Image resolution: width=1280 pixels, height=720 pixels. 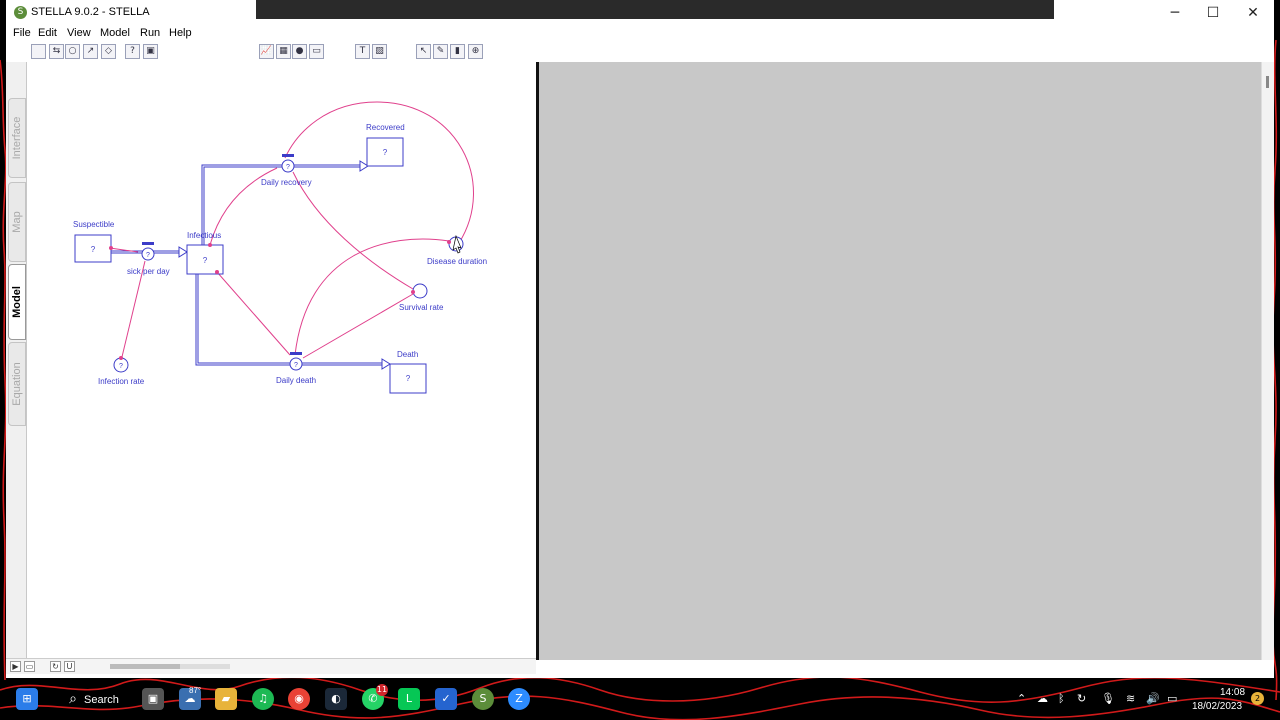 What do you see at coordinates (1217, 706) in the screenshot?
I see `clock-date: 18/02/2023` at bounding box center [1217, 706].